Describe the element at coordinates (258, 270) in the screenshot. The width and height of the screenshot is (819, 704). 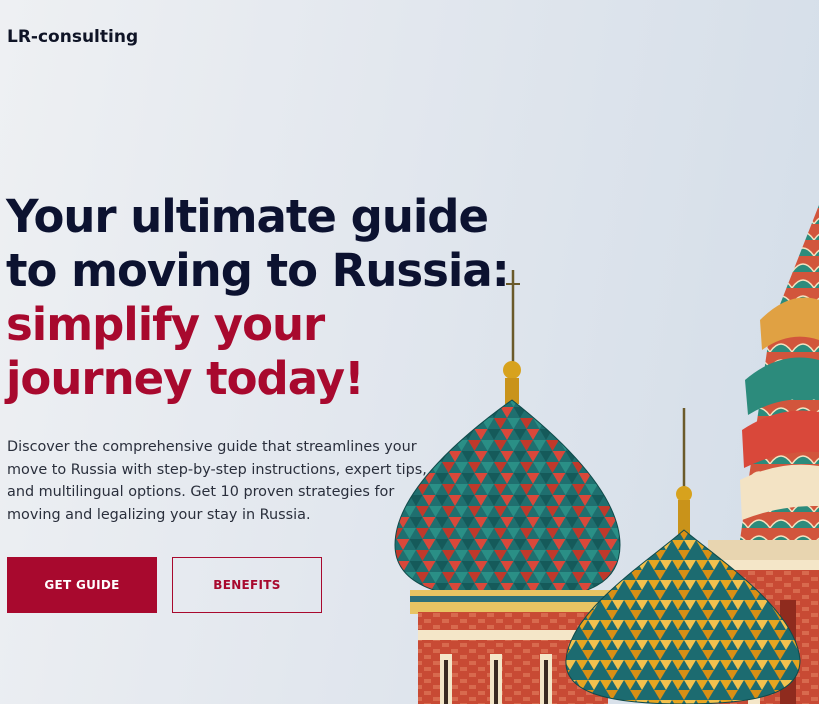
I see `headline-line-2: to moving to Russia:` at that location.